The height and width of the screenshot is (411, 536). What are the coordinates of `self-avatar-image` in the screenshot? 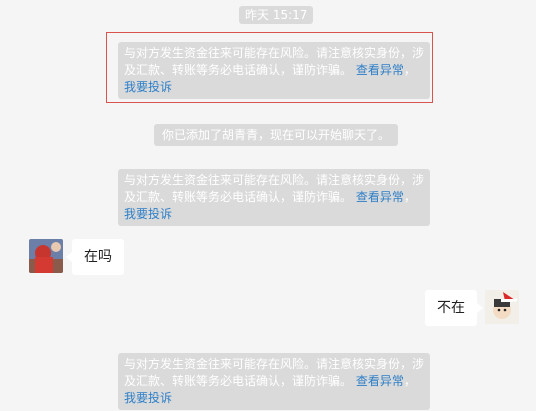 It's located at (502, 307).